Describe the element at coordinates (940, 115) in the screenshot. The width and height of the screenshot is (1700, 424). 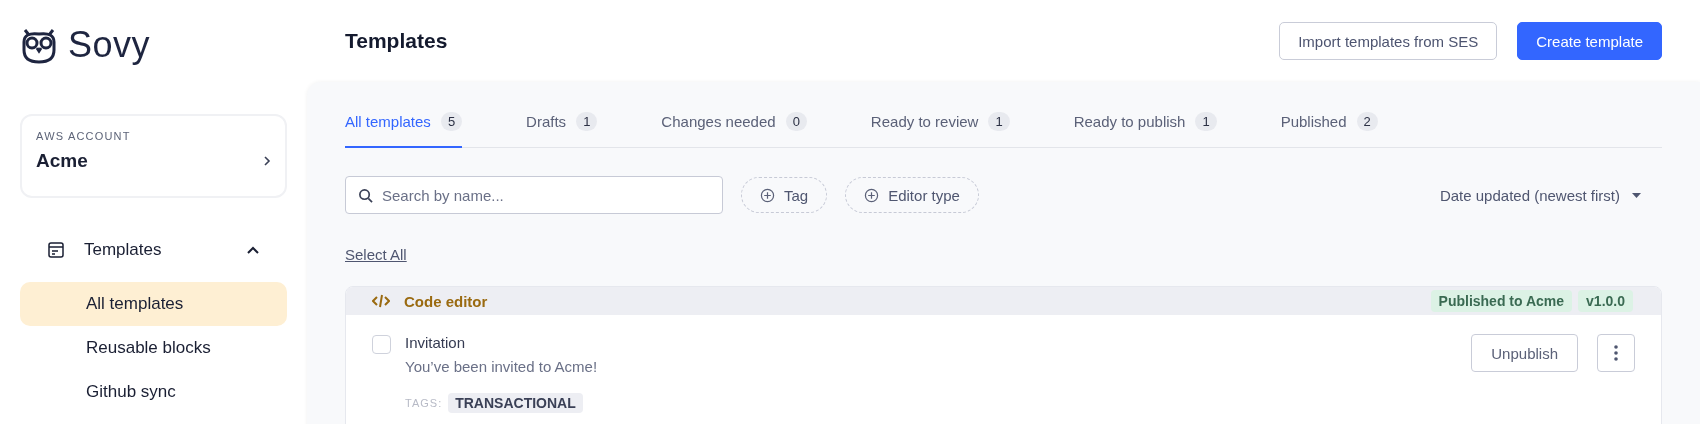
I see `tab: Ready to review 1` at that location.